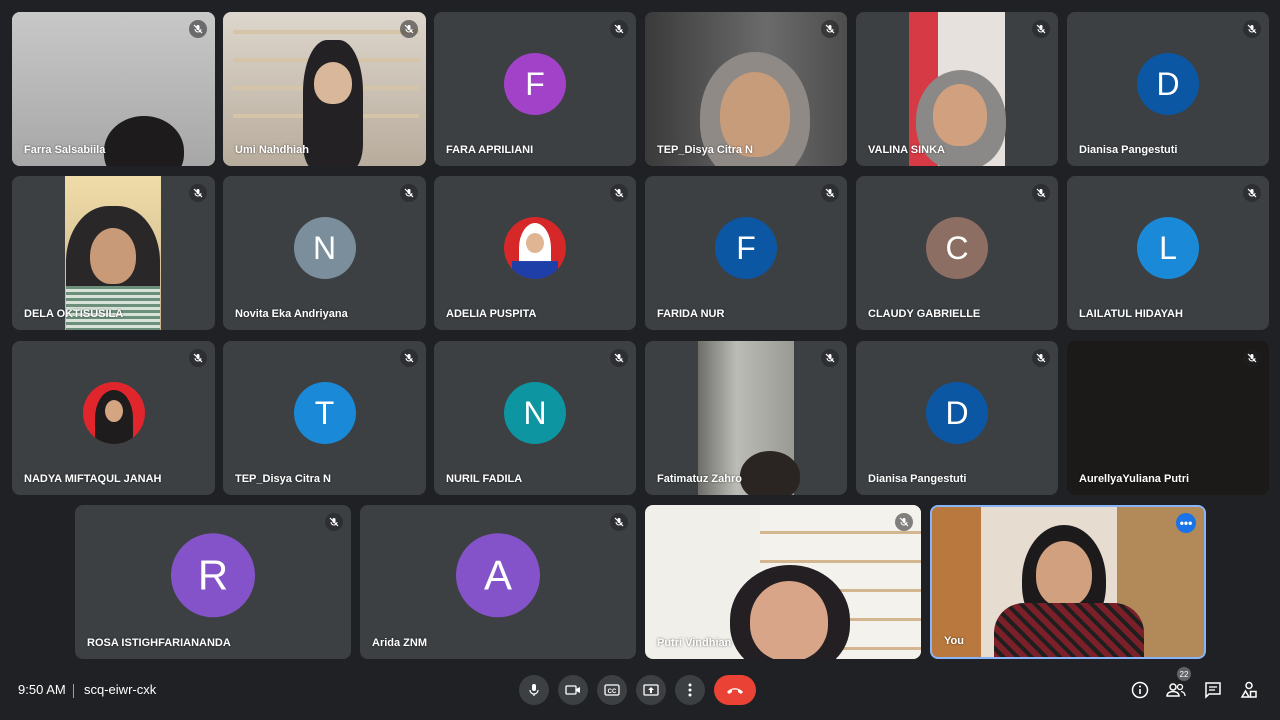 Image resolution: width=1280 pixels, height=720 pixels. What do you see at coordinates (74, 314) in the screenshot?
I see `participant-name: DELA OKTISUSILA` at bounding box center [74, 314].